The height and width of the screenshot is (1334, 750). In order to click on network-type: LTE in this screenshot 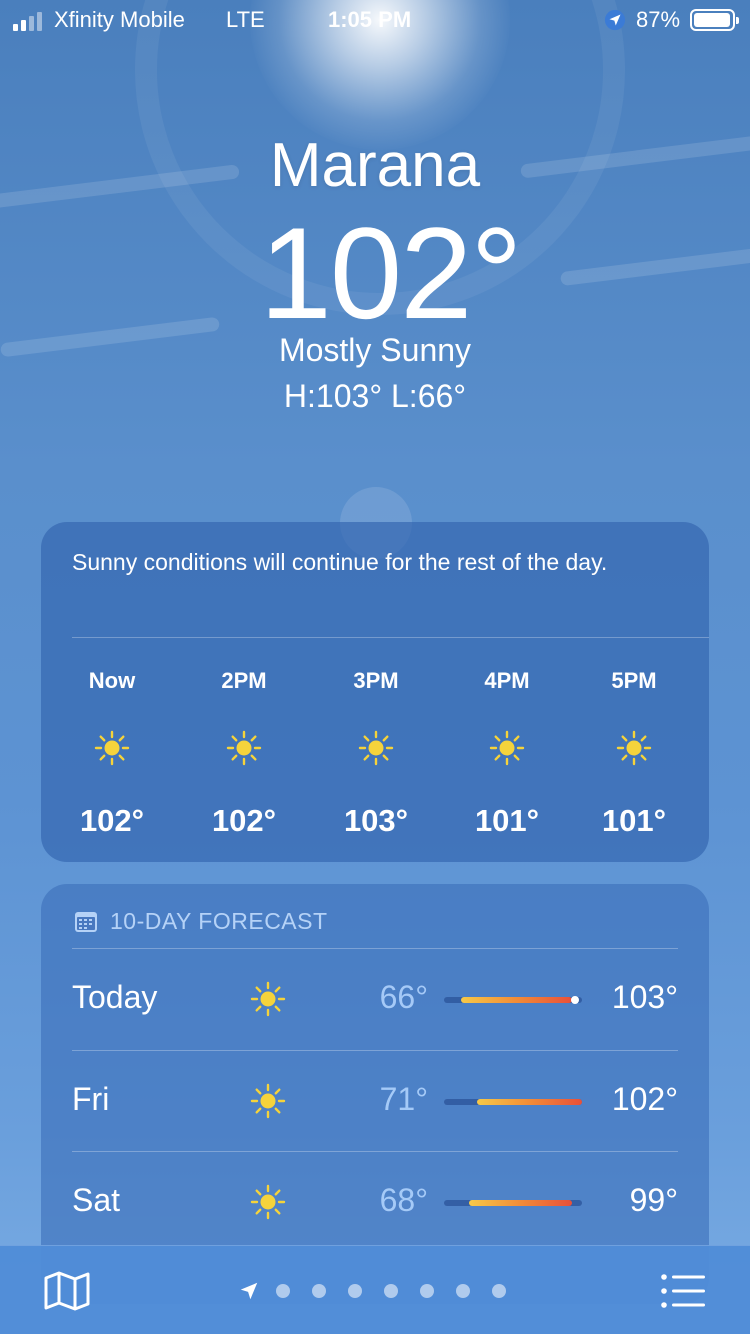, I will do `click(245, 19)`.